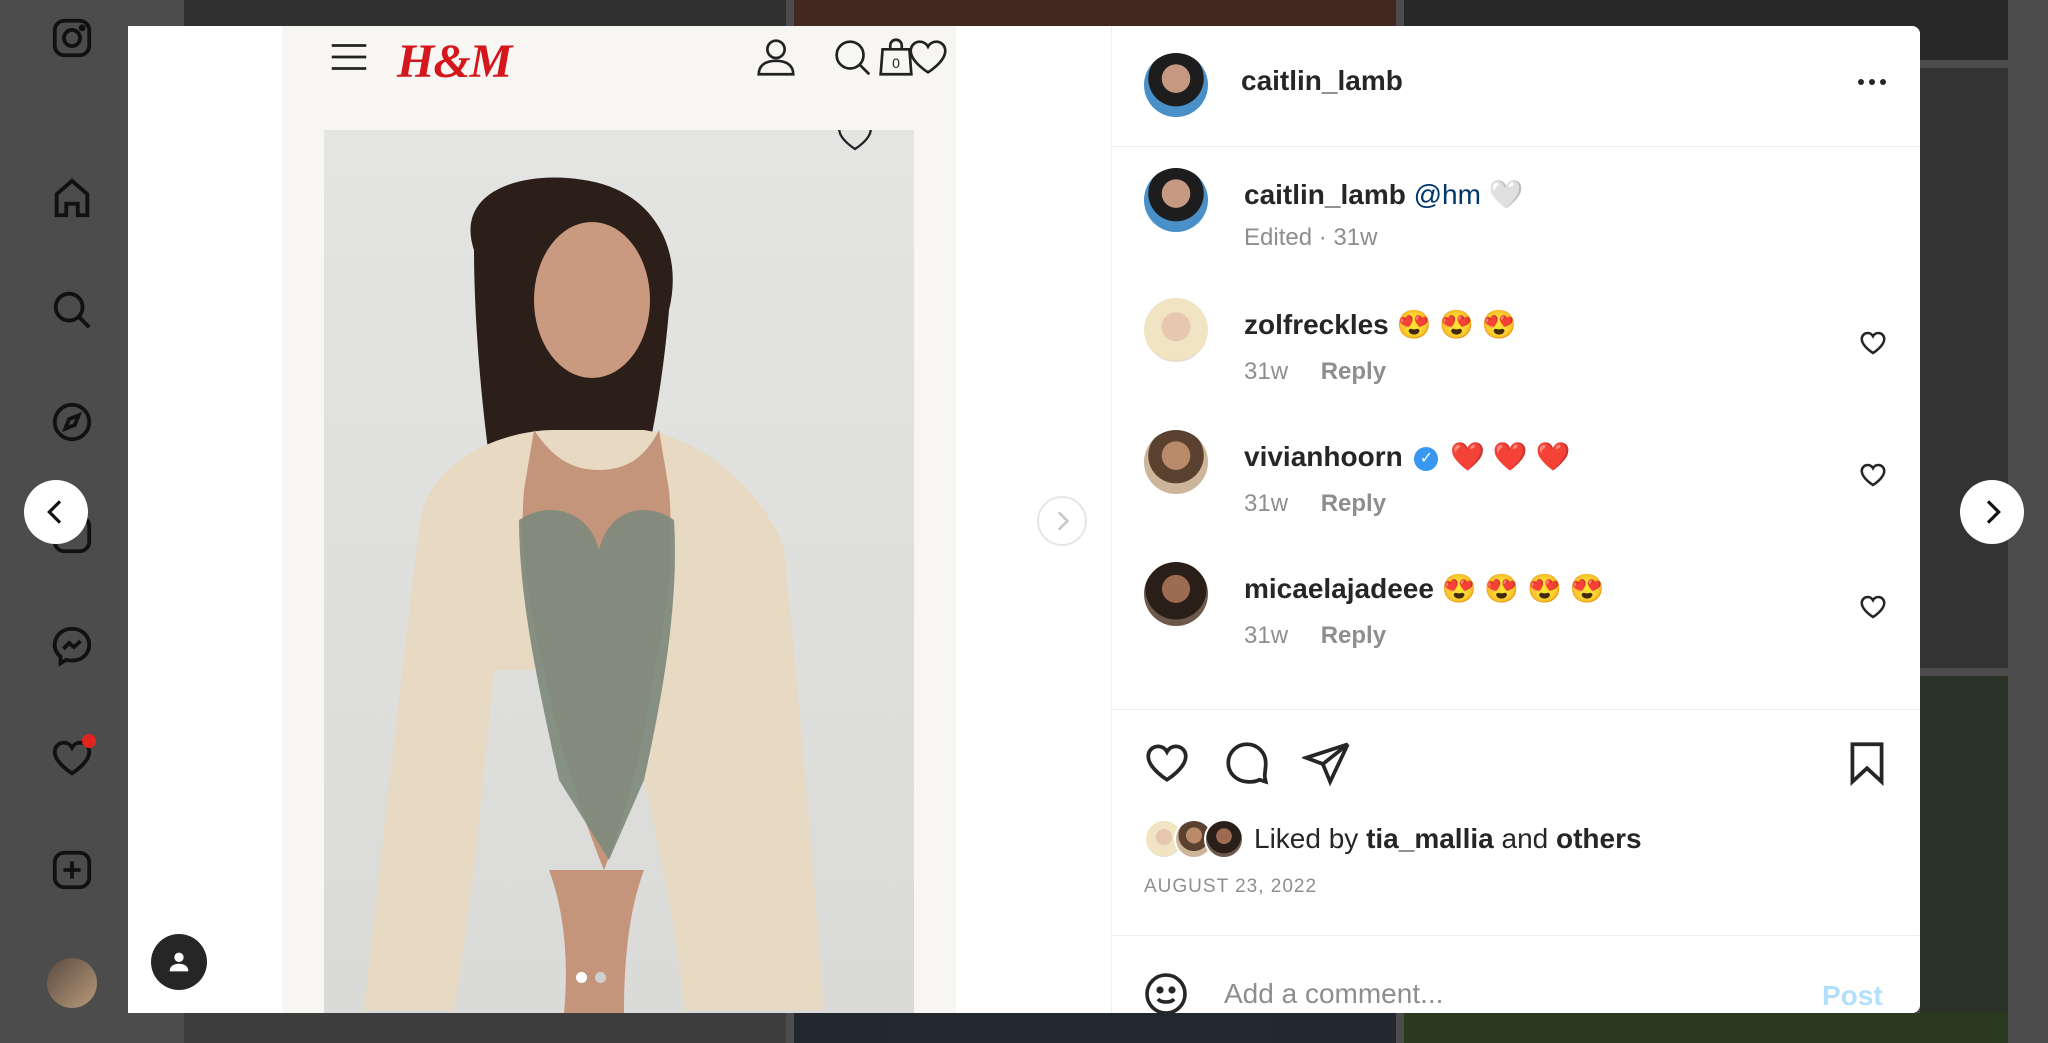 The image size is (2048, 1043). Describe the element at coordinates (1525, 838) in the screenshot. I see `liked-by-conj: and` at that location.